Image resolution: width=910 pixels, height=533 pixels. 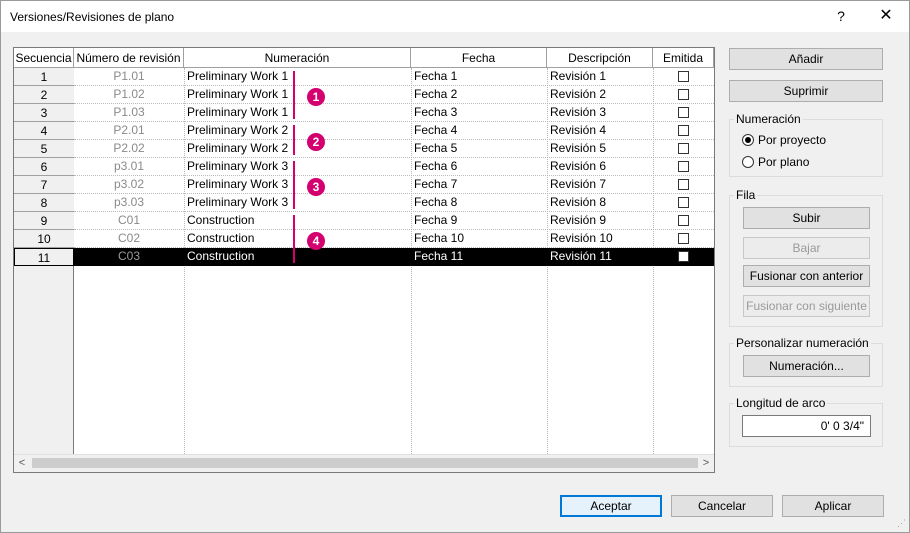 I want to click on move-up-button: Subir, so click(x=806, y=218).